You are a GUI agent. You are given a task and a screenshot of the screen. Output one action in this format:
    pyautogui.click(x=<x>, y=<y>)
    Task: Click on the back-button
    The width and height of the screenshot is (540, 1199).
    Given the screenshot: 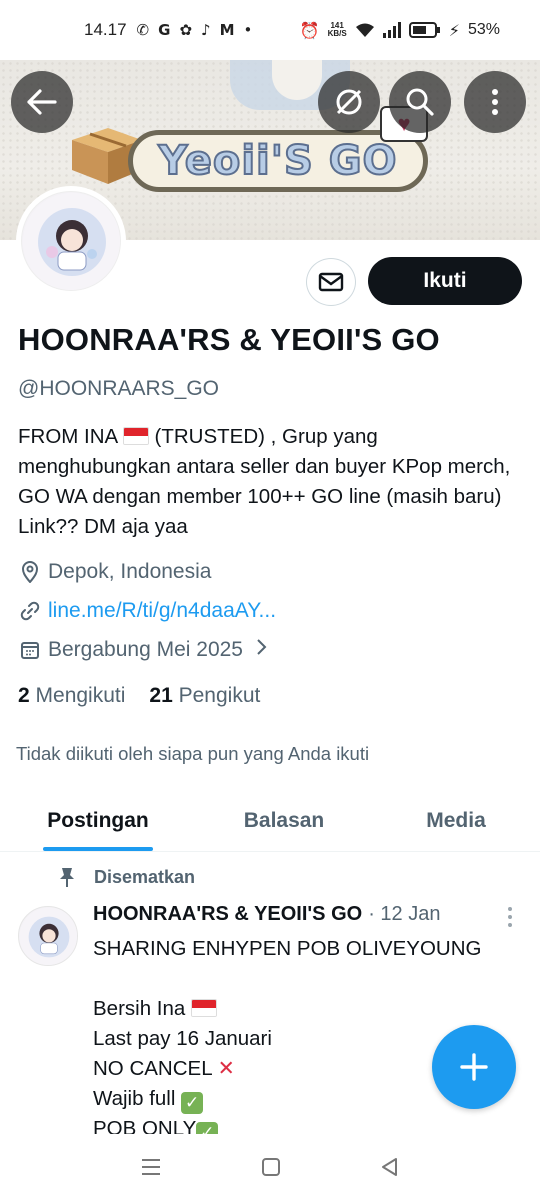 What is the action you would take?
    pyautogui.click(x=42, y=102)
    